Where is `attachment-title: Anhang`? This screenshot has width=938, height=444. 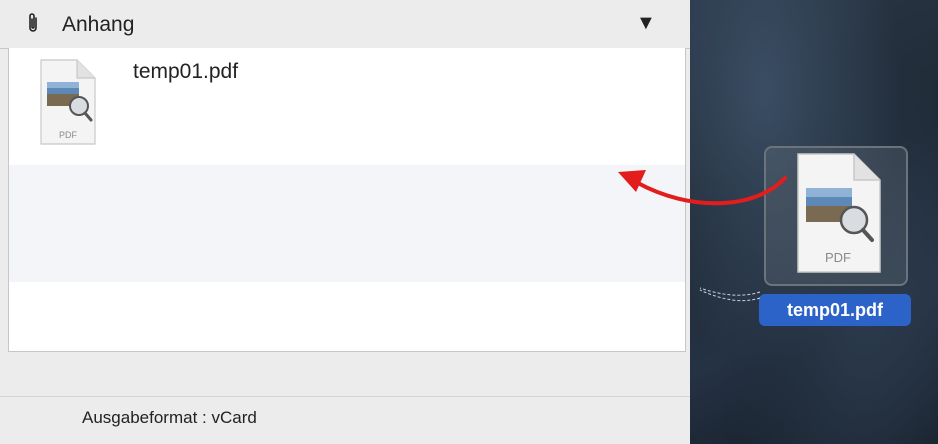 attachment-title: Anhang is located at coordinates (98, 24).